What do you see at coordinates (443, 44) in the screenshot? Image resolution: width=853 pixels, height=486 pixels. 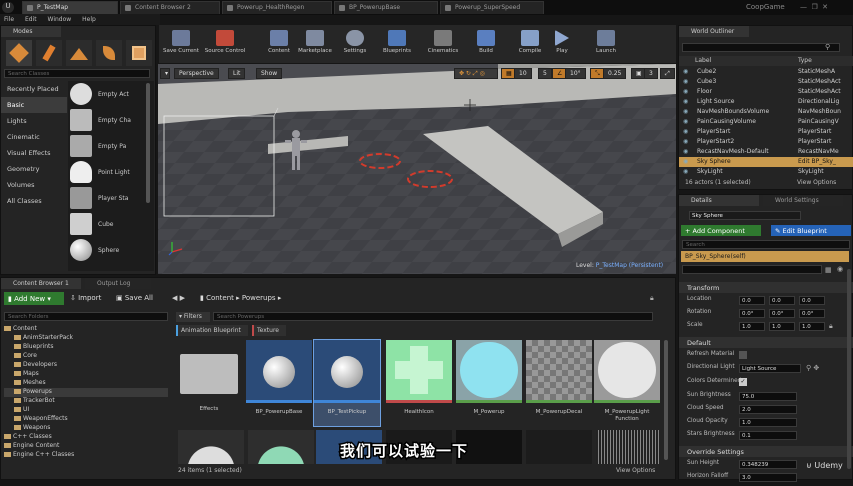 I see `cinematics-button: Cinematics` at bounding box center [443, 44].